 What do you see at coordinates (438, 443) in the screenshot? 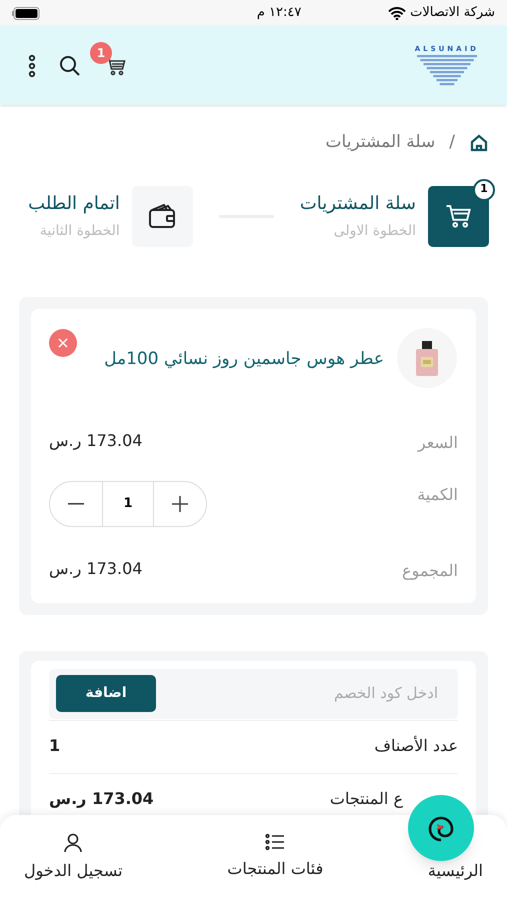
I see `detail-label: السعر` at bounding box center [438, 443].